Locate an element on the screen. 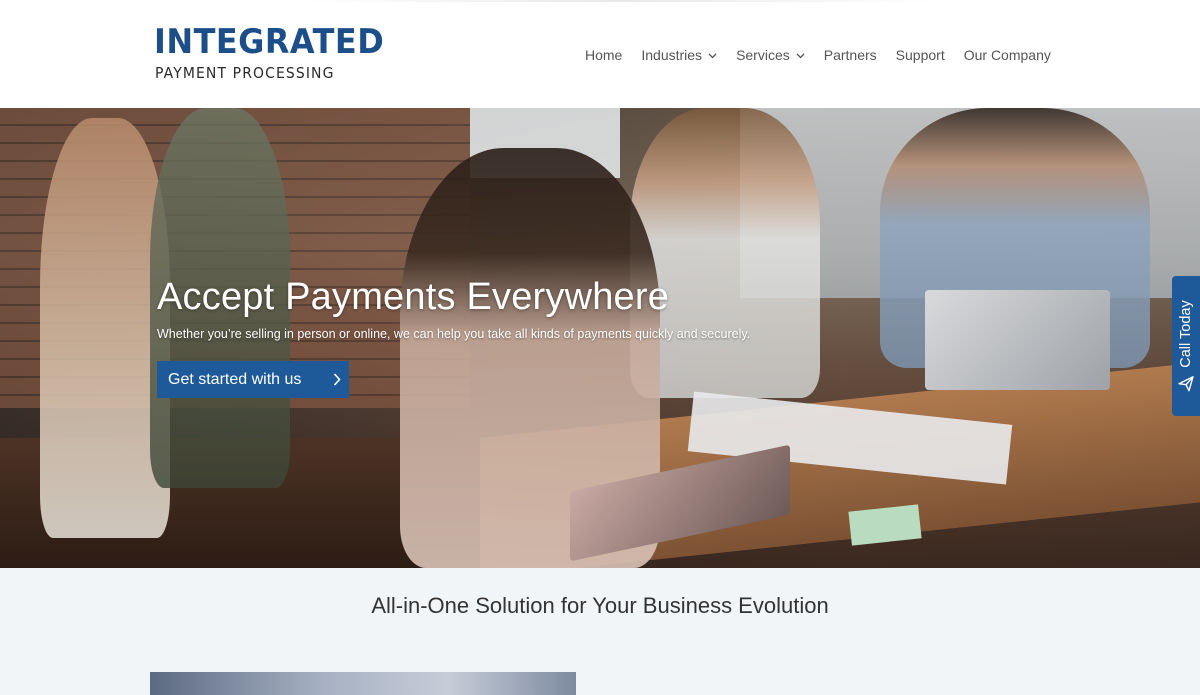  nav-item-label: Partners is located at coordinates (850, 55).